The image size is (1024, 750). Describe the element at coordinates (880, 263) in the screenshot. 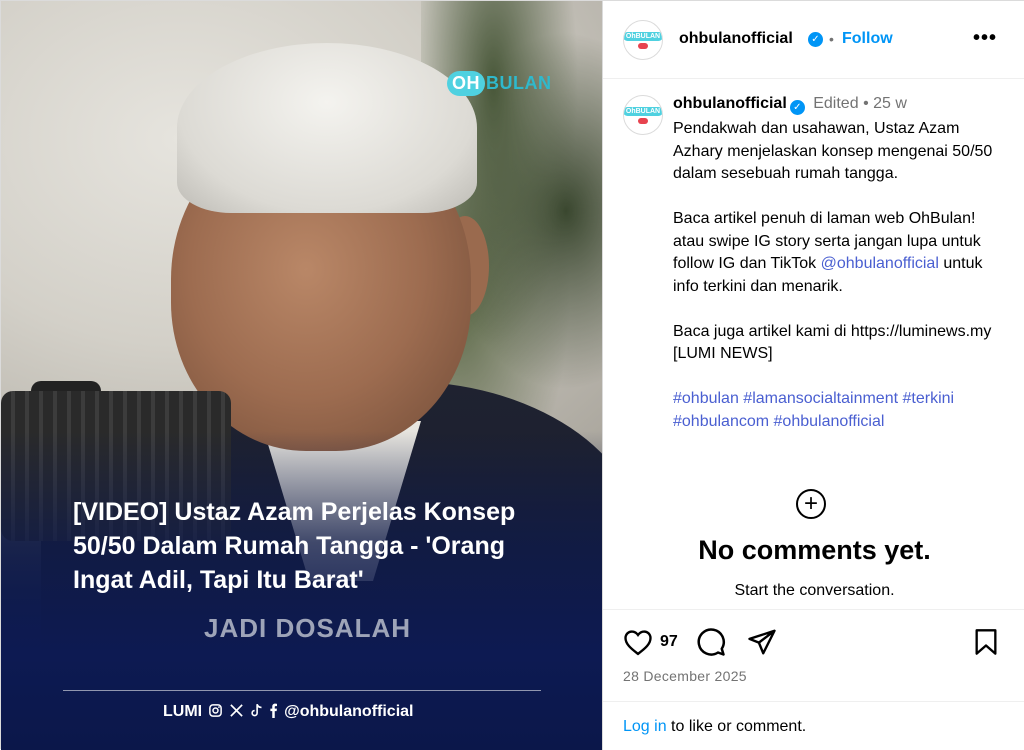

I see `mention-link: @ohbulanofficial` at that location.